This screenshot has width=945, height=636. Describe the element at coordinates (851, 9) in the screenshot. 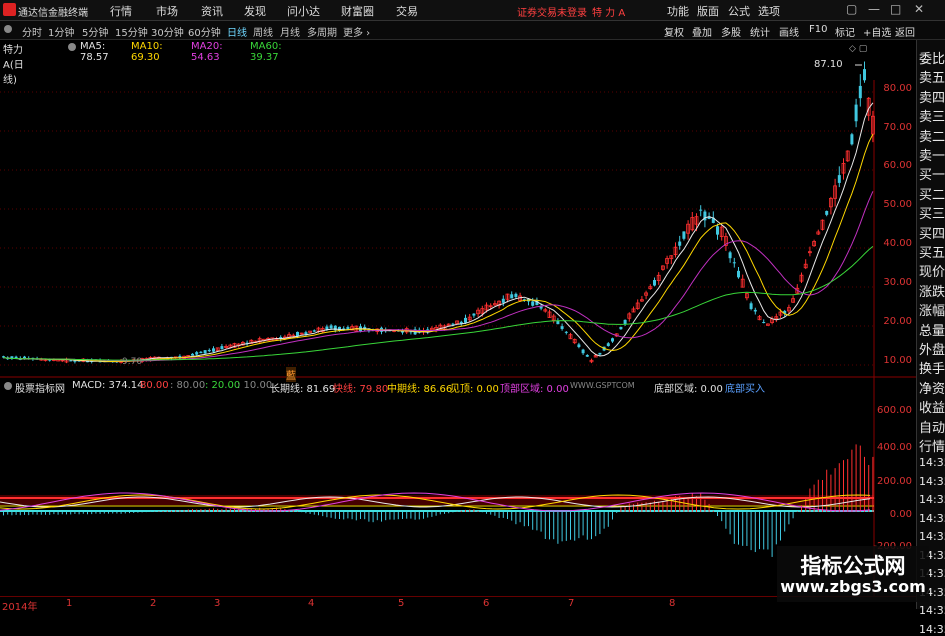

I see `restore-icon: ▢` at that location.